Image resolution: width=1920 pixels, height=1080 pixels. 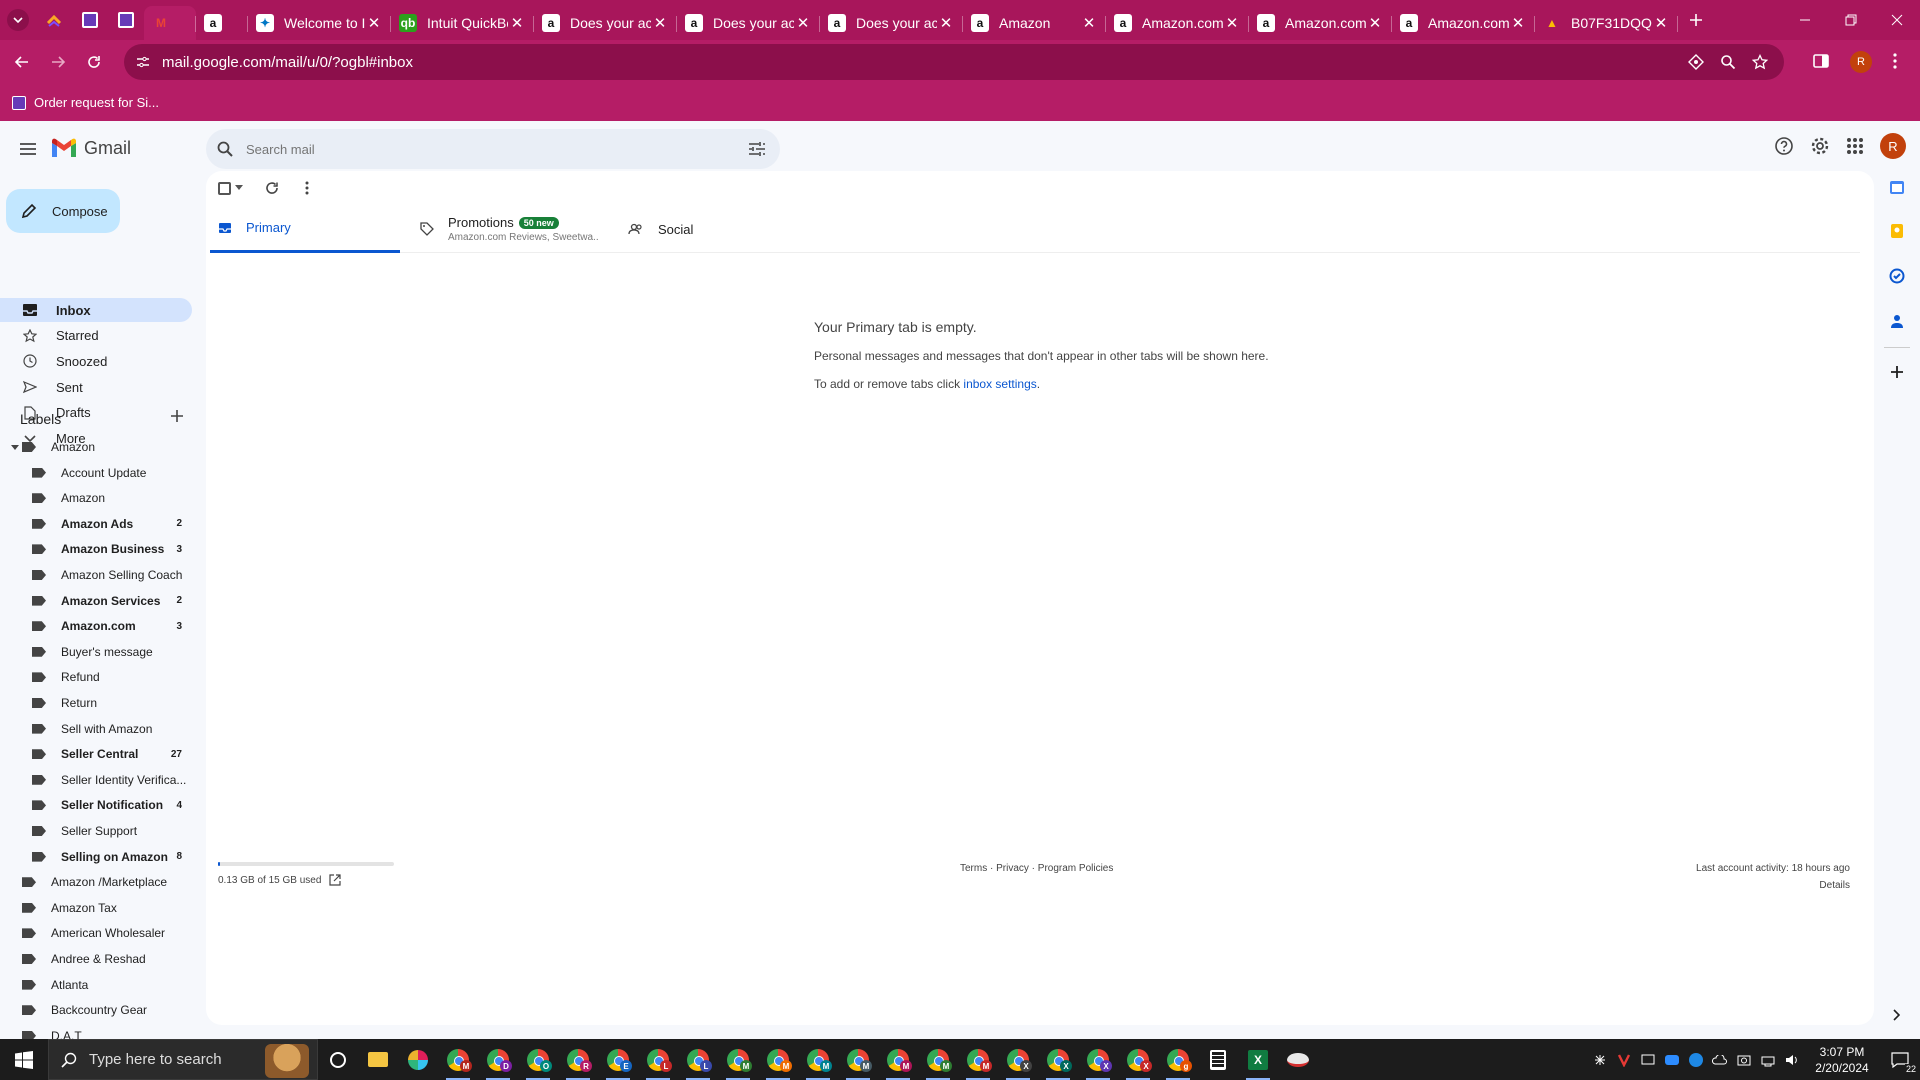 I want to click on file-explorer-button, so click(x=378, y=1059).